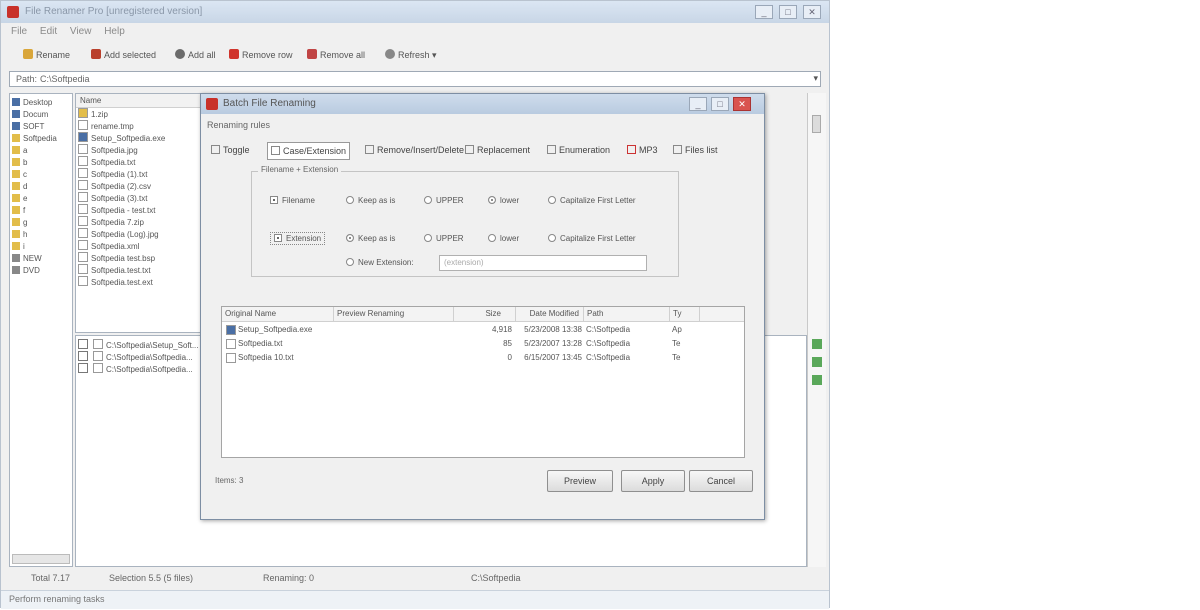 The width and height of the screenshot is (1200, 610). Describe the element at coordinates (46, 55) in the screenshot. I see `rename-button: Rename` at that location.